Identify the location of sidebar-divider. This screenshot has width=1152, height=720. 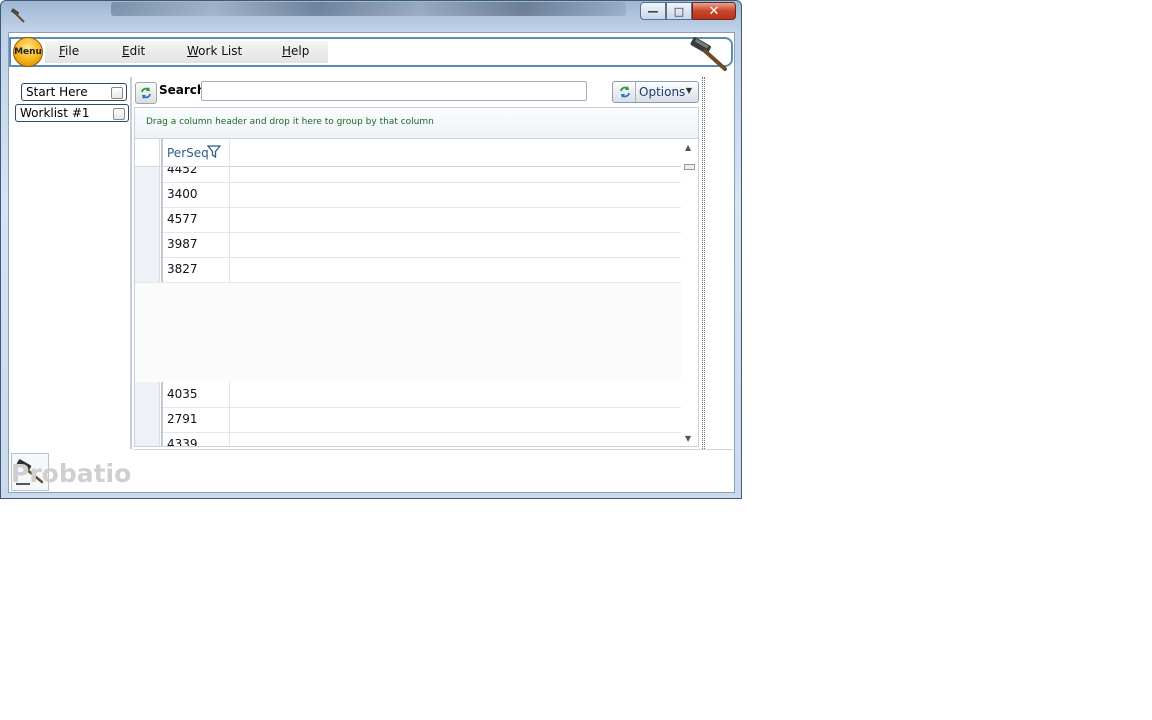
(131, 263).